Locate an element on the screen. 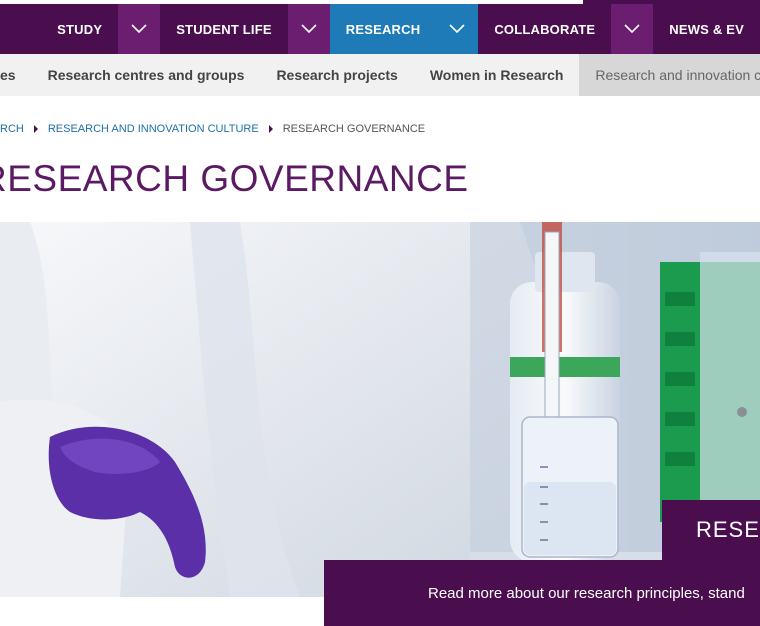 This screenshot has width=760, height=626. subnav-item-partial: es is located at coordinates (16, 75).